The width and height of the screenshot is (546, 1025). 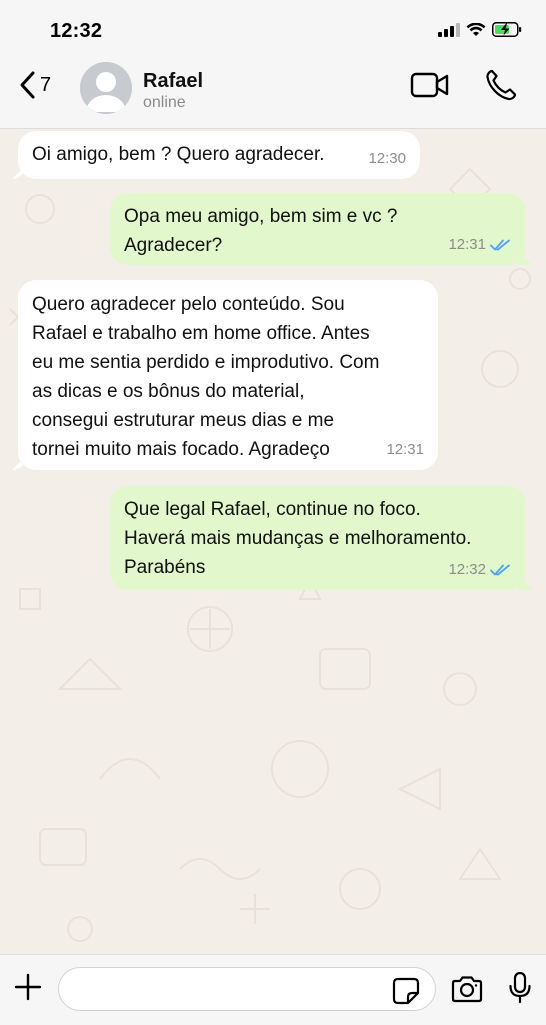 I want to click on status-bar: 12:32, so click(x=273, y=29).